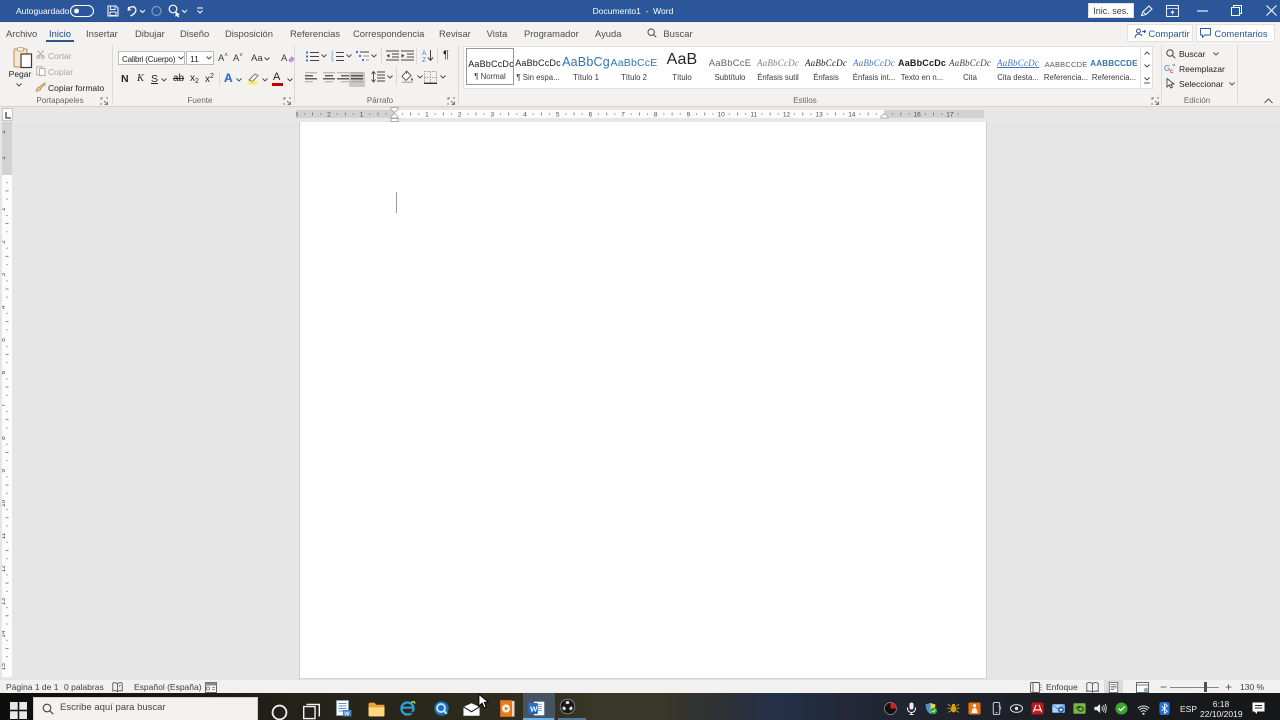  Describe the element at coordinates (424, 53) in the screenshot. I see `svg-text: A` at that location.